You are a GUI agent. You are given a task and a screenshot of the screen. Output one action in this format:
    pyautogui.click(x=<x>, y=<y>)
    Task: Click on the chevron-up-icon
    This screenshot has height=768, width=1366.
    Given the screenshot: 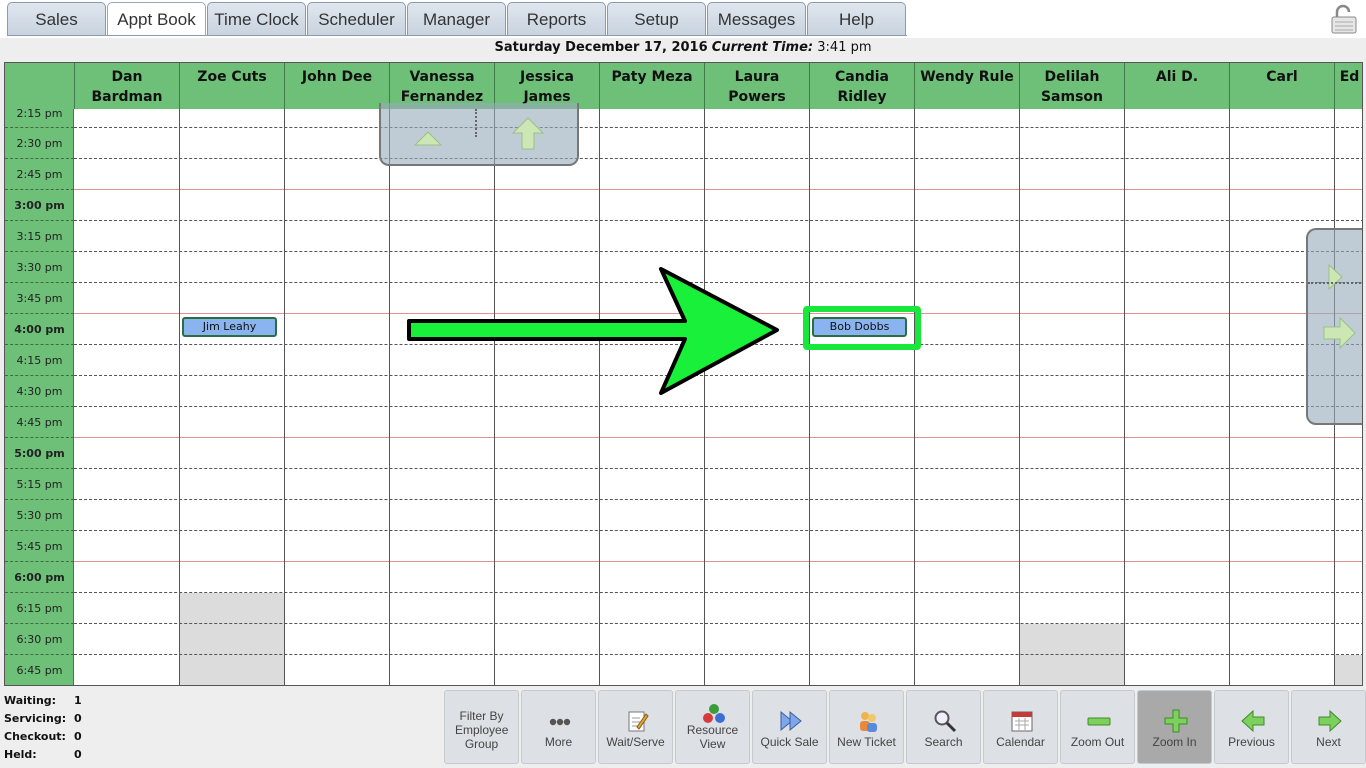 What is the action you would take?
    pyautogui.click(x=428, y=139)
    